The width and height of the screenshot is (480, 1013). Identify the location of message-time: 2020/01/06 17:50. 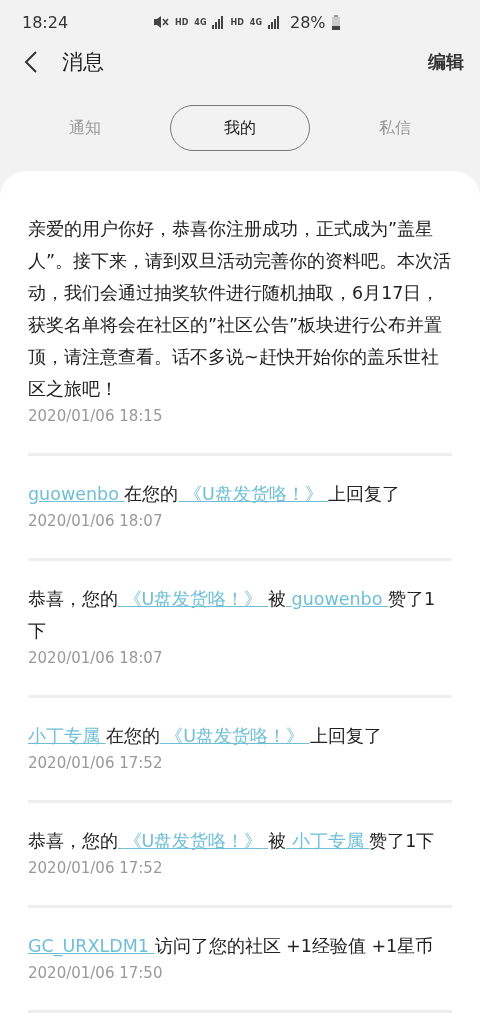
(96, 973).